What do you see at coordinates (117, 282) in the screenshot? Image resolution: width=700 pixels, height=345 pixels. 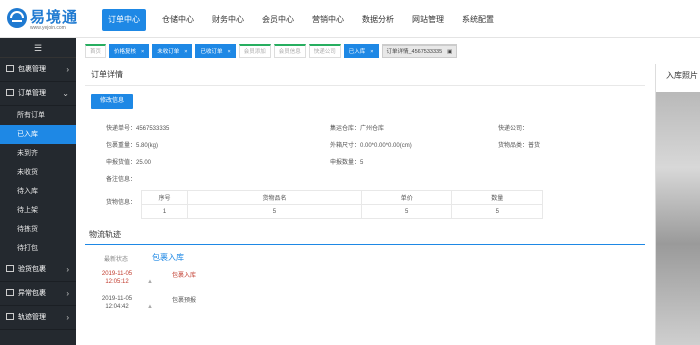 I see `event-time: 12:05:12` at bounding box center [117, 282].